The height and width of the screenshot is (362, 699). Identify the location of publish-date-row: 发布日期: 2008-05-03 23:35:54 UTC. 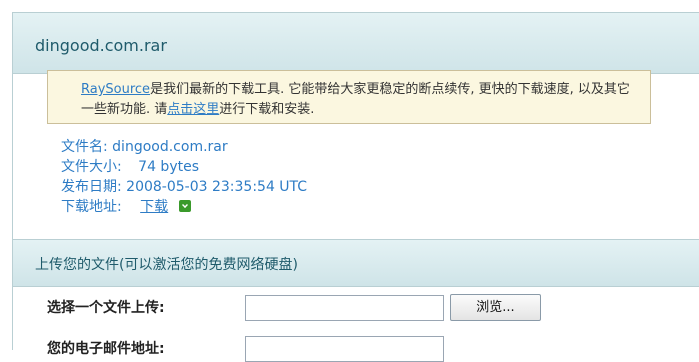
(184, 187).